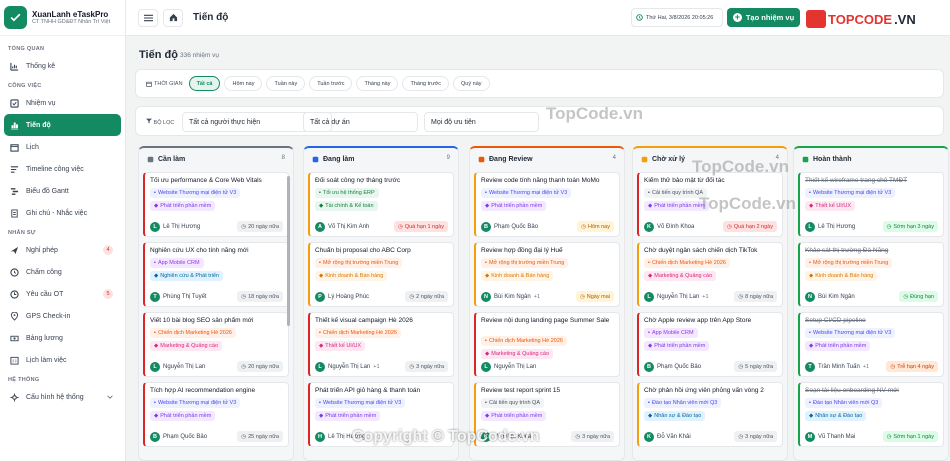 The width and height of the screenshot is (950, 461). I want to click on due-text: Quá hạn 2 ngày, so click(753, 226).